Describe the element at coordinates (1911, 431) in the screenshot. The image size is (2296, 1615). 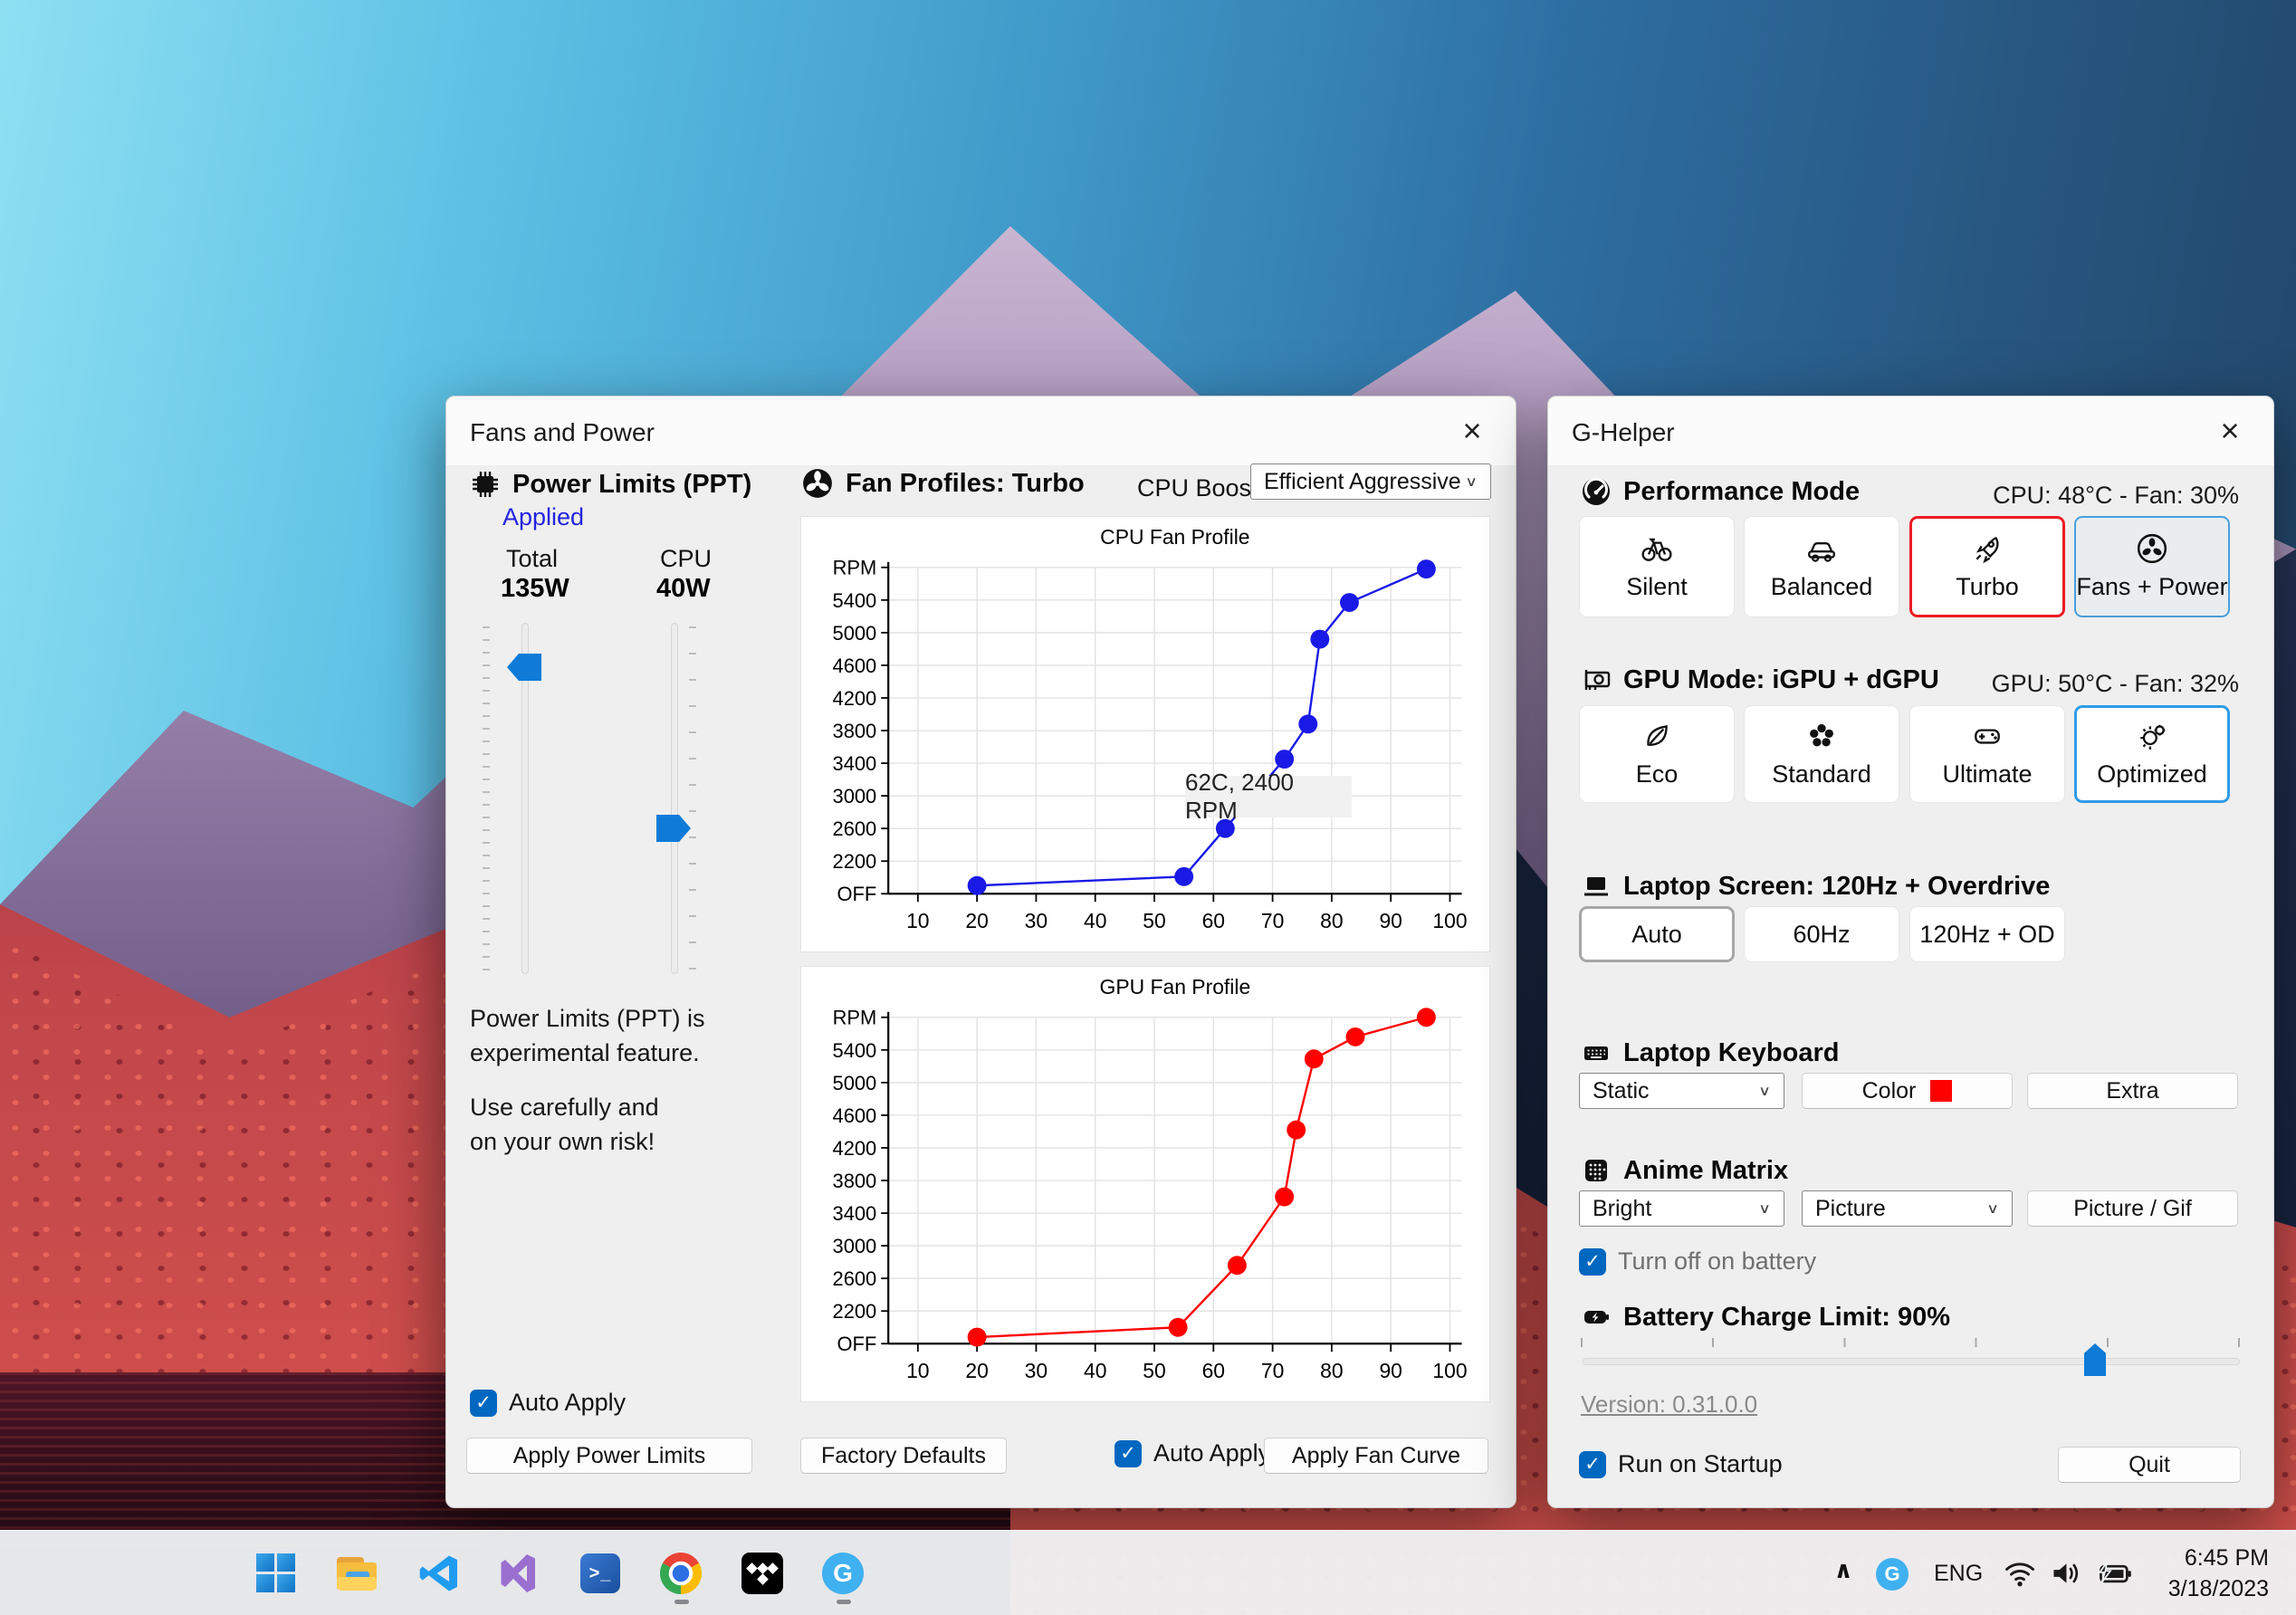
I see `g-helper-titlebar: G-Helper ×` at that location.